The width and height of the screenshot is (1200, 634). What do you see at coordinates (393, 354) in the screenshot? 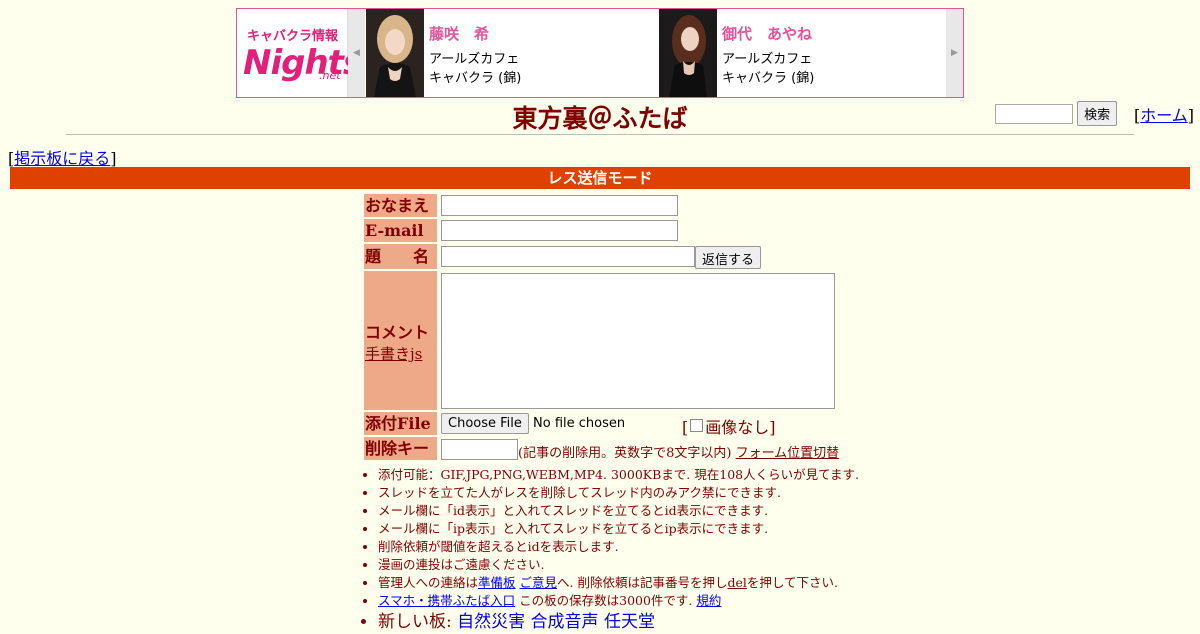
I see `handwriting-link: 手書きjs` at bounding box center [393, 354].